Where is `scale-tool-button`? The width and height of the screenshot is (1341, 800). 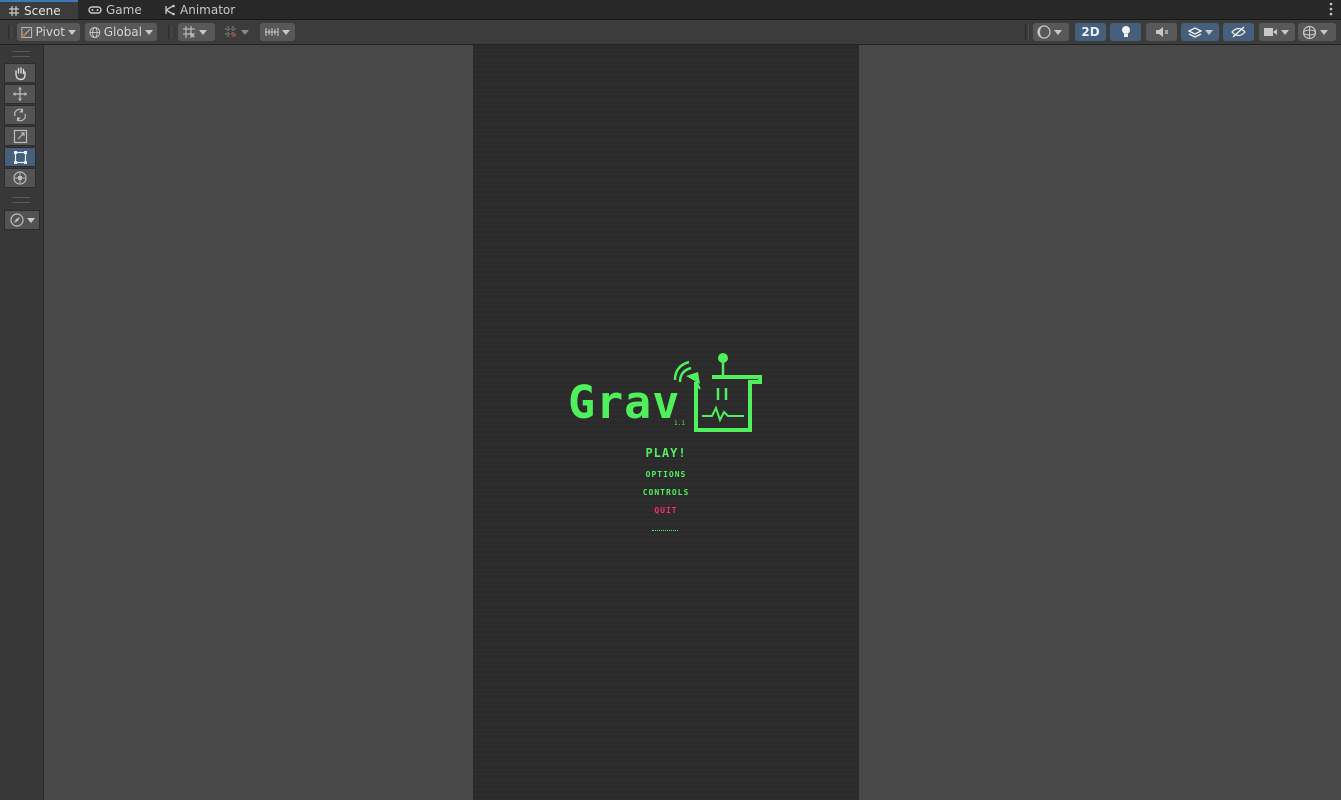
scale-tool-button is located at coordinates (20, 136).